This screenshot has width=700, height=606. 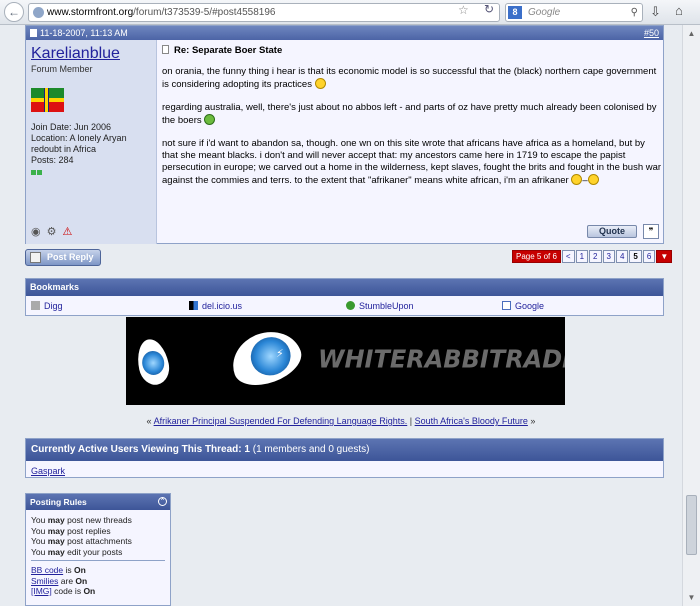 I want to click on page-link-2: 2, so click(x=595, y=256).